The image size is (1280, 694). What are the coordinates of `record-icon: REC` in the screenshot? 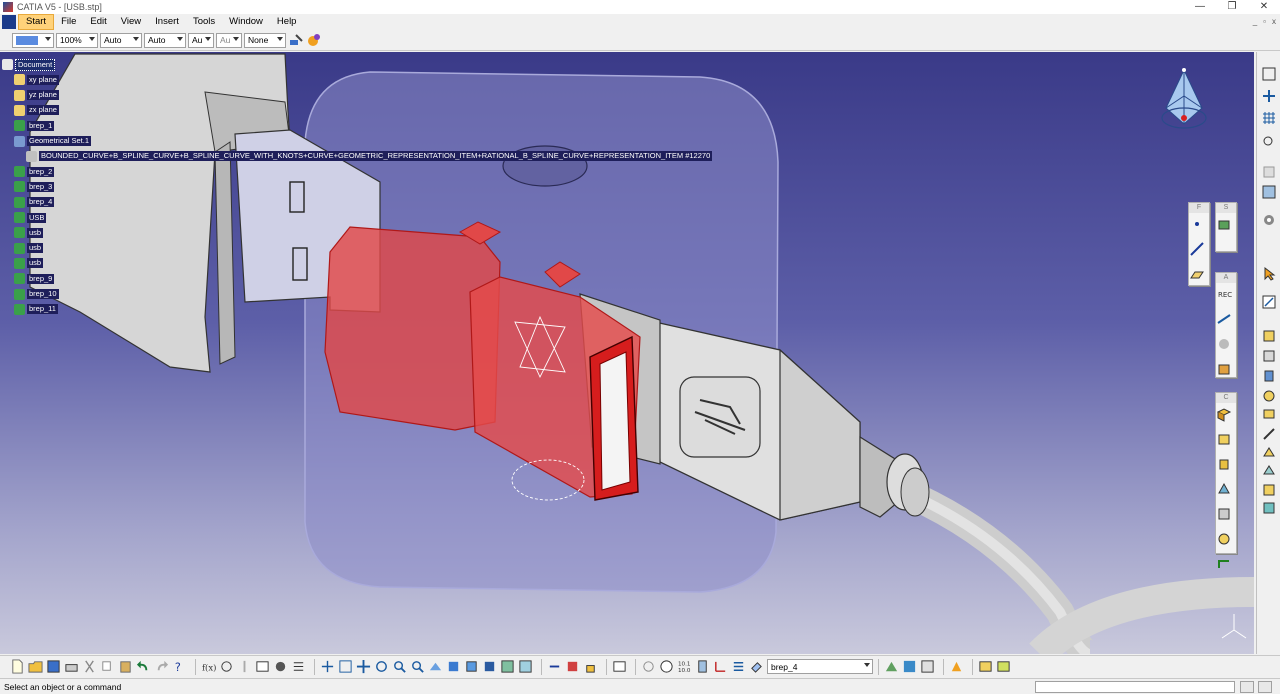 It's located at (1224, 294).